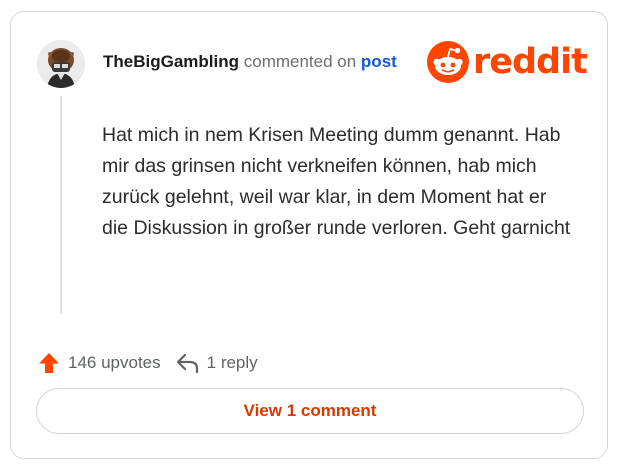 Image resolution: width=620 pixels, height=470 pixels. What do you see at coordinates (114, 362) in the screenshot?
I see `upvote-count: 146 upvotes` at bounding box center [114, 362].